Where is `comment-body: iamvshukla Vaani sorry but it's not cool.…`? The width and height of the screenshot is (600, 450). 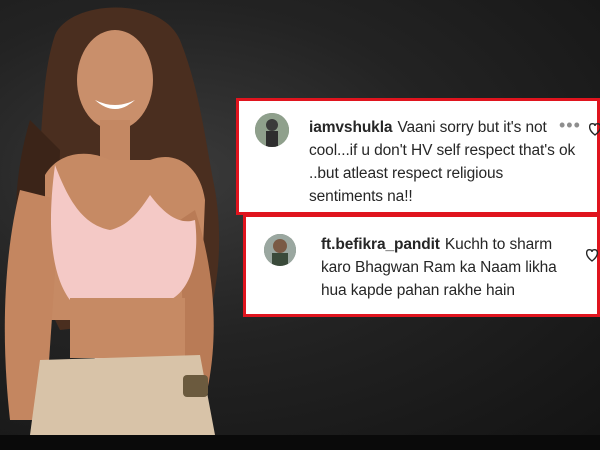
comment-body: iamvshukla Vaani sorry but it's not cool.… is located at coordinates (444, 162).